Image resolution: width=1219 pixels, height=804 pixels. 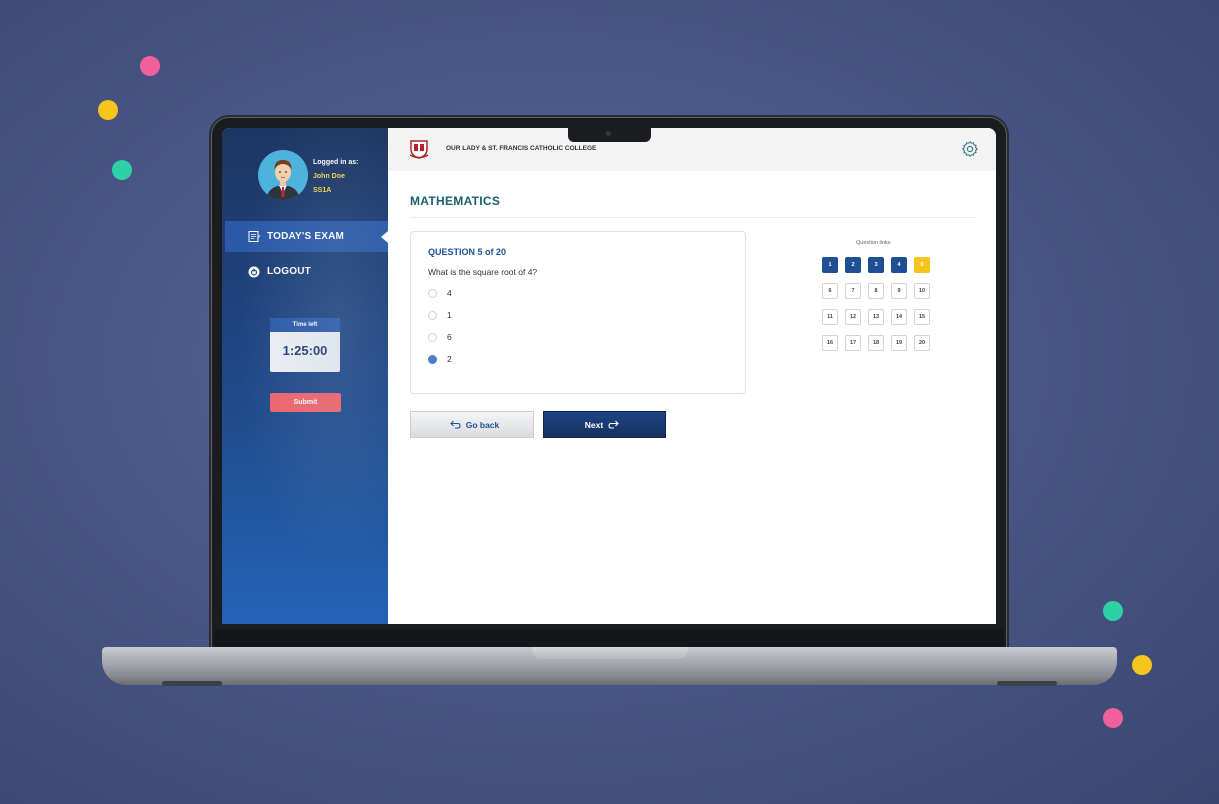 I want to click on user-class: SS1A, so click(x=322, y=190).